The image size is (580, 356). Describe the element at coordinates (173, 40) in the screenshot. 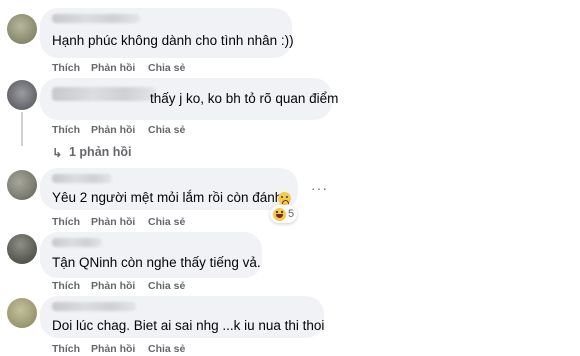

I see `comment-text: Hạnh phúc không dành cho tình nhân :))` at that location.